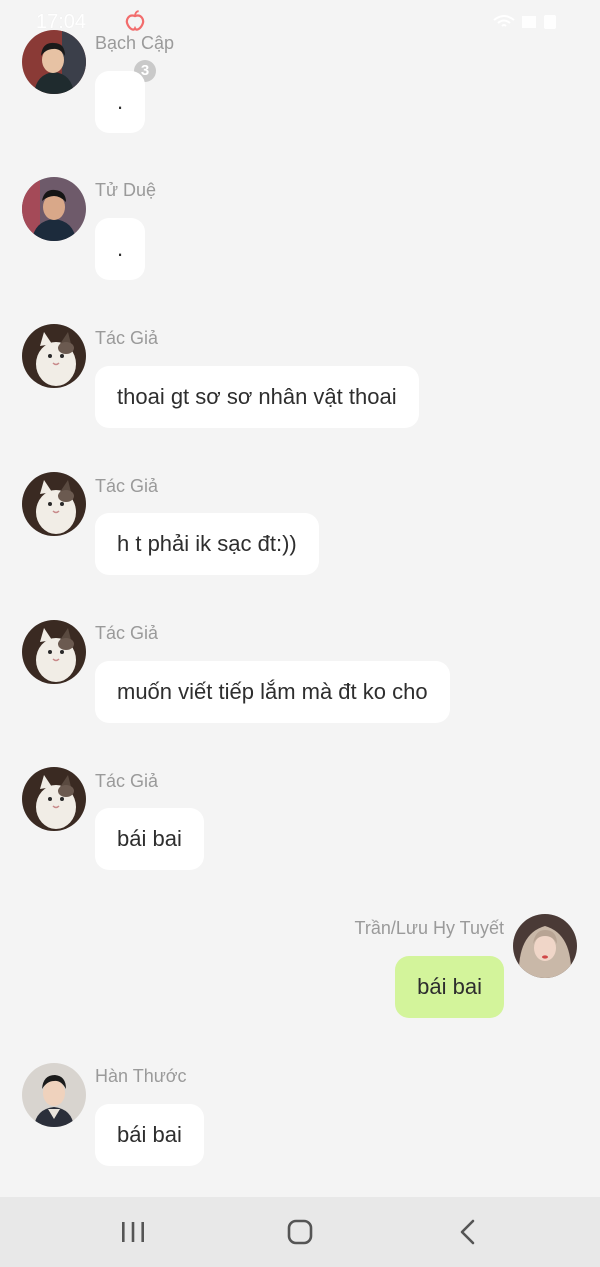  I want to click on navigation-bar, so click(300, 1232).